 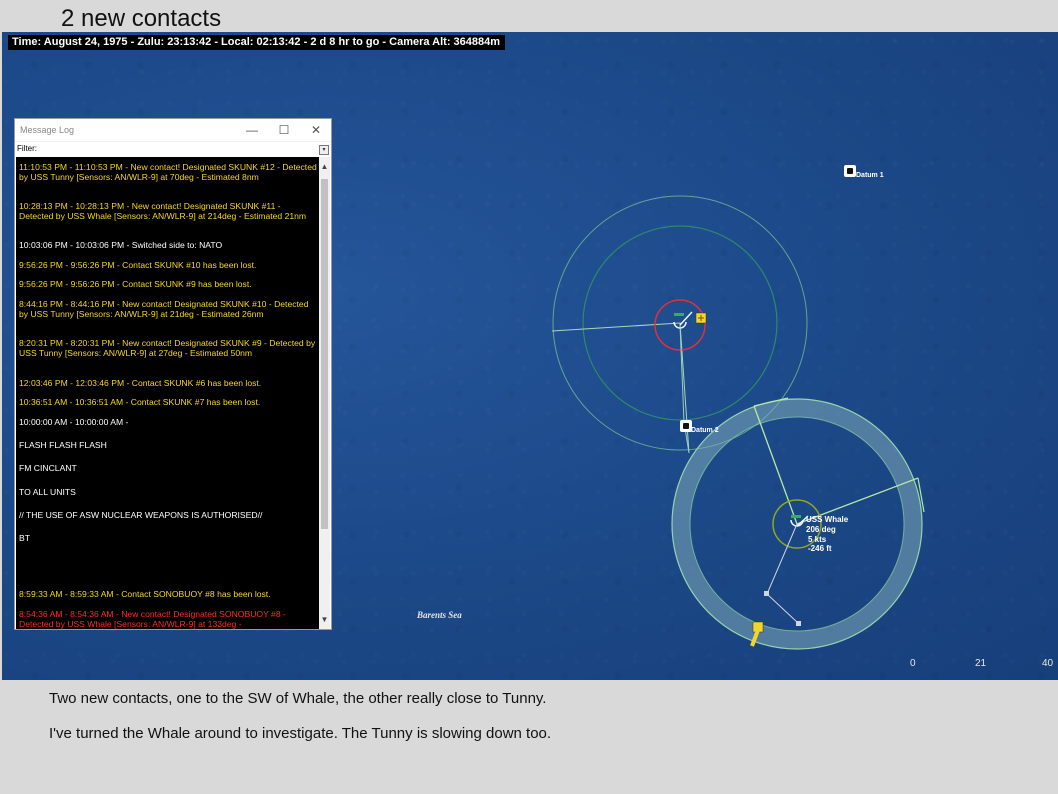 I want to click on log-entry: TO ALL UNITS, so click(x=47, y=492).